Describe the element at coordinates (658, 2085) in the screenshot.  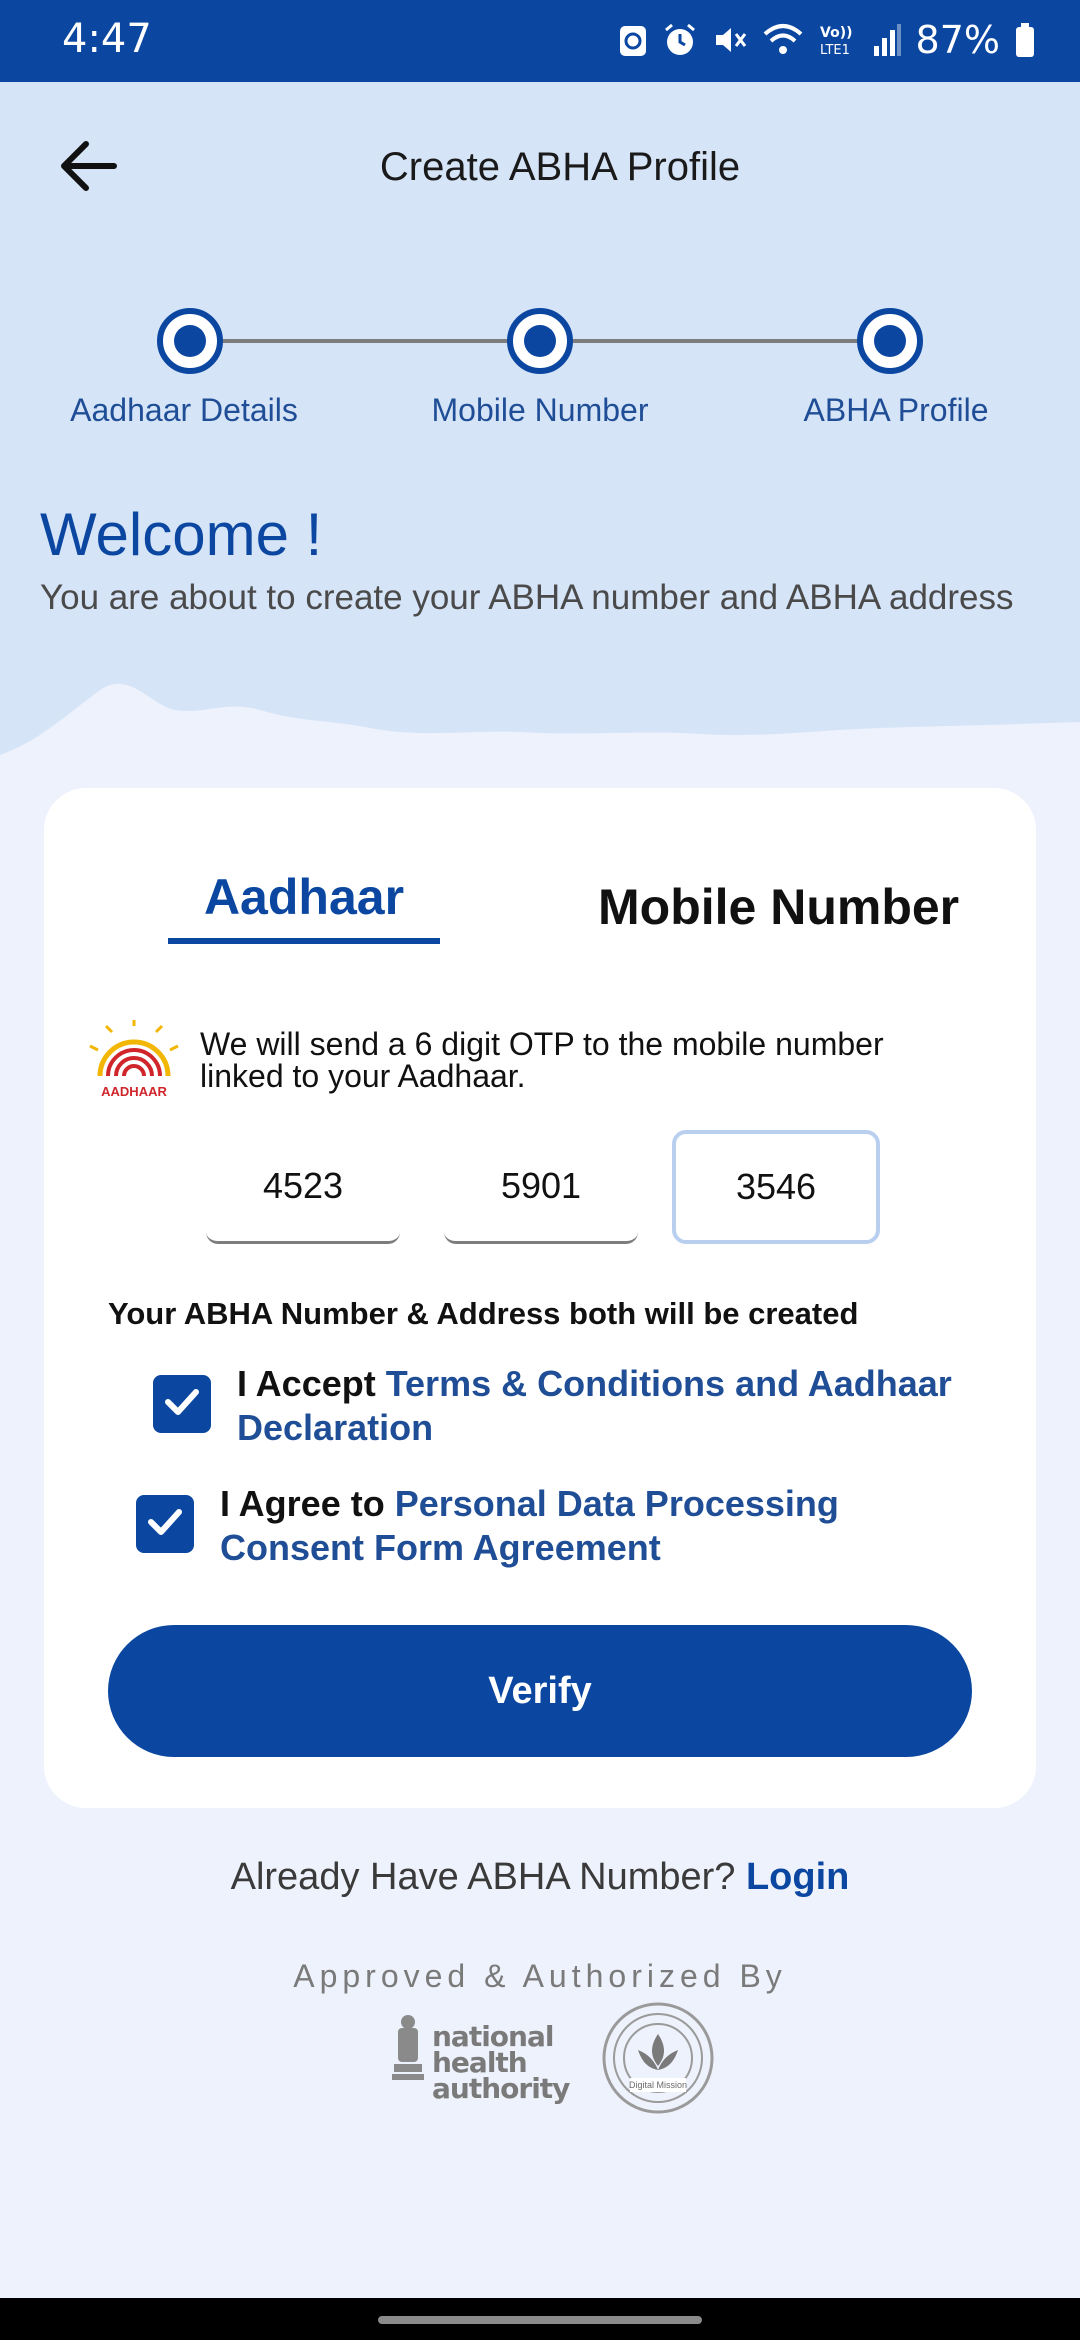
I see `svg-text: Digital Mission` at that location.